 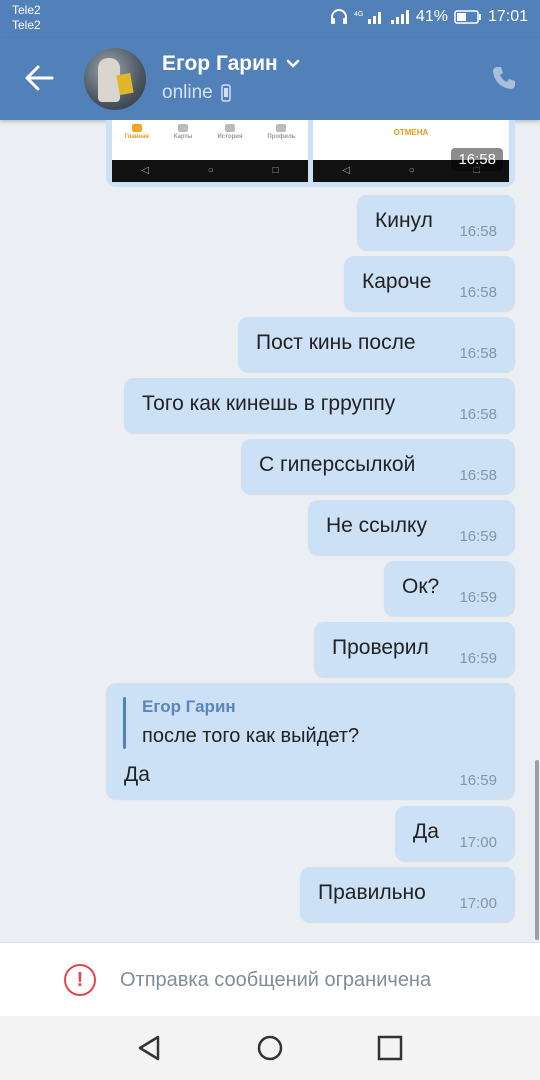 I want to click on message-bubble: Правильно 17:00, so click(x=407, y=894).